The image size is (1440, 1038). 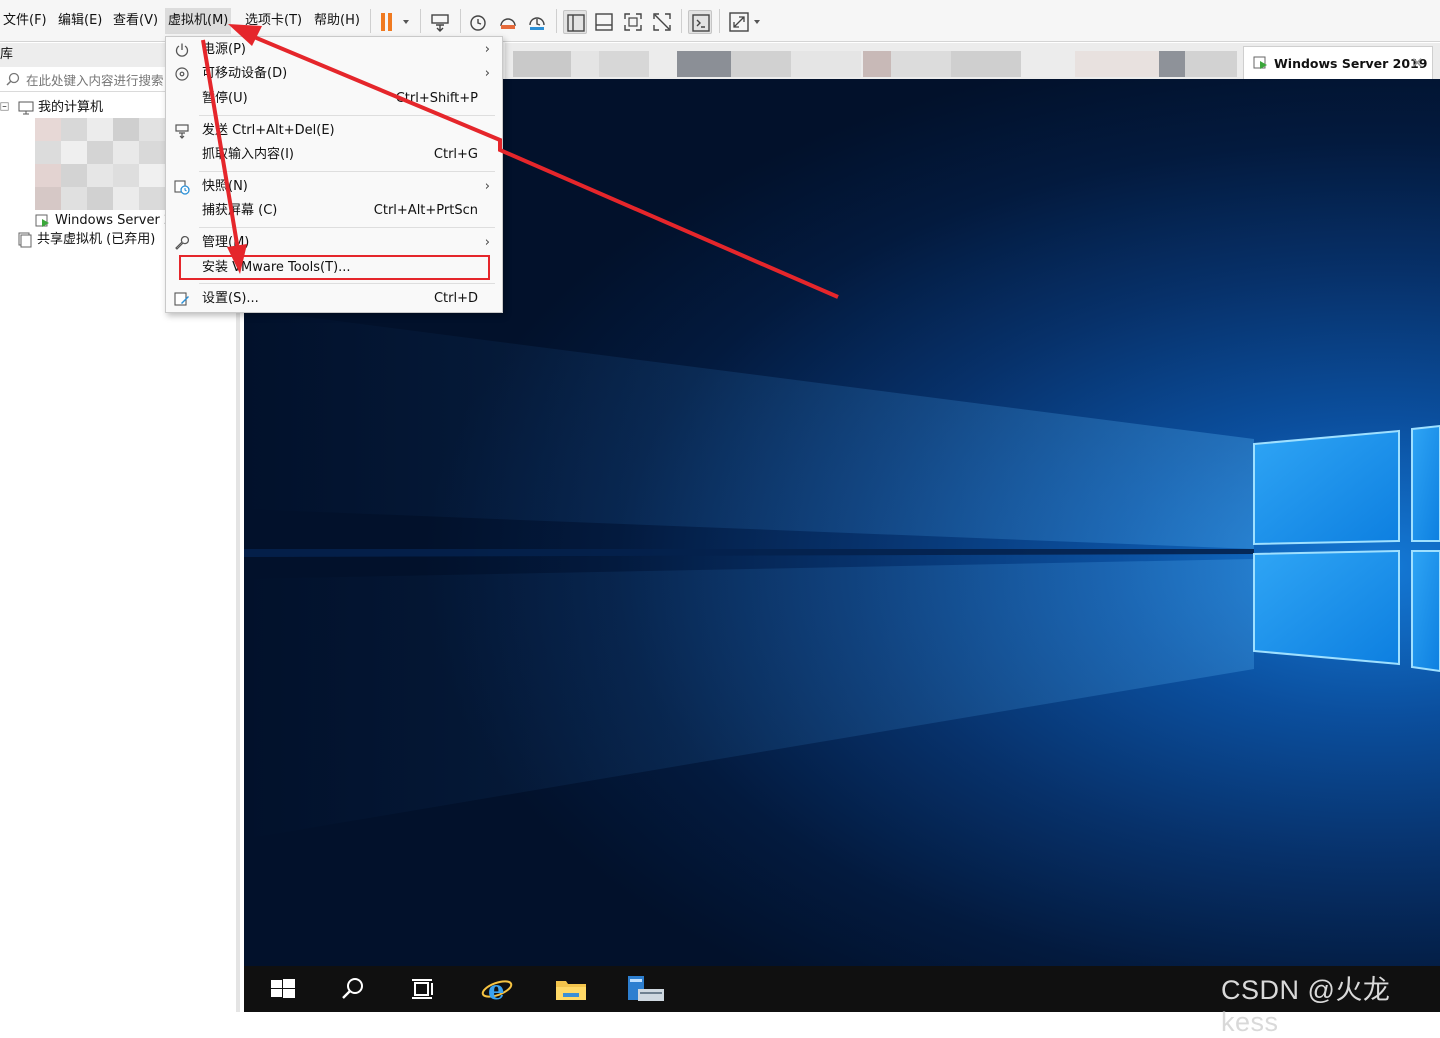 I want to click on search-button, so click(x=353, y=989).